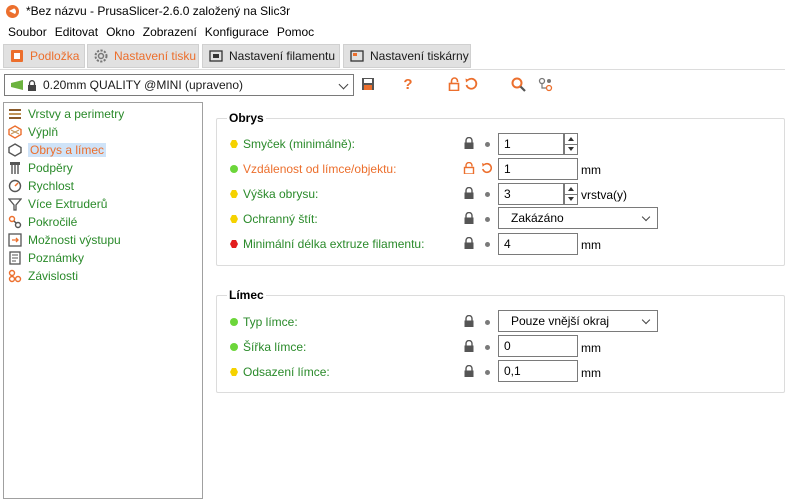 This screenshot has height=499, width=785. What do you see at coordinates (299, 144) in the screenshot?
I see `setting-label: Smyček (minimálně):` at bounding box center [299, 144].